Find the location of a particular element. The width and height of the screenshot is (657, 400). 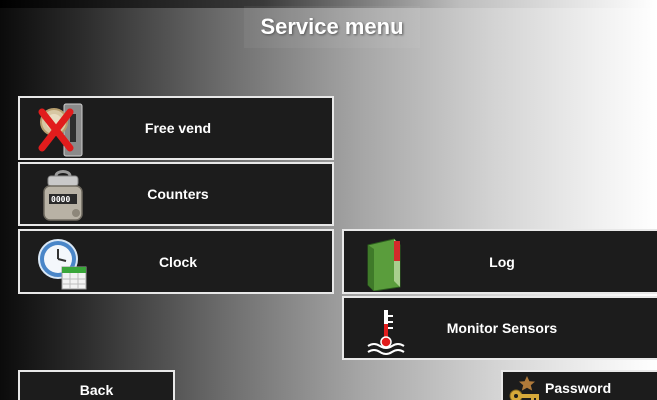

page-title: Service menu is located at coordinates (332, 27).